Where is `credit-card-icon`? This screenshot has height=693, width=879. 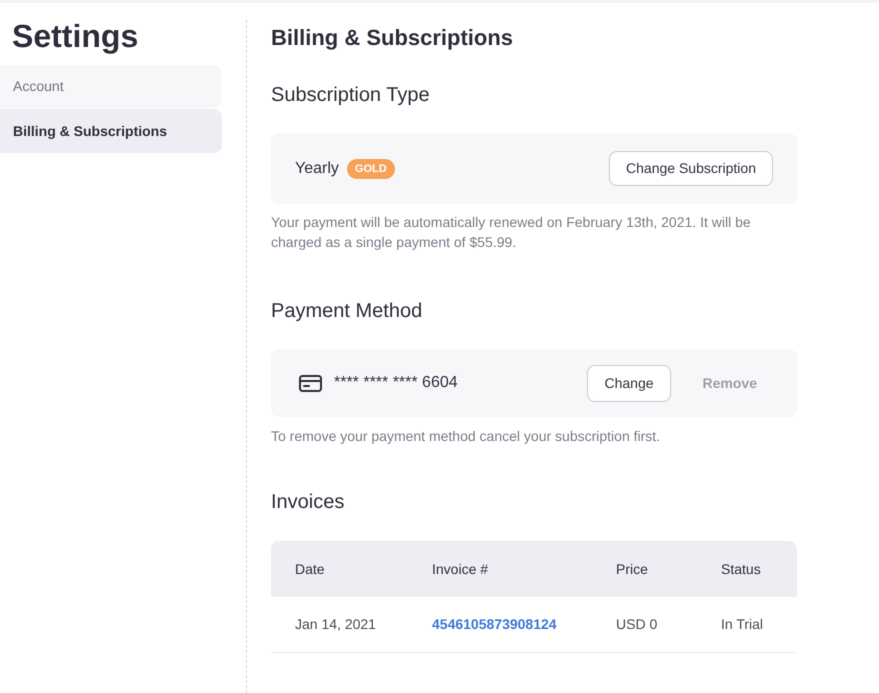
credit-card-icon is located at coordinates (310, 383).